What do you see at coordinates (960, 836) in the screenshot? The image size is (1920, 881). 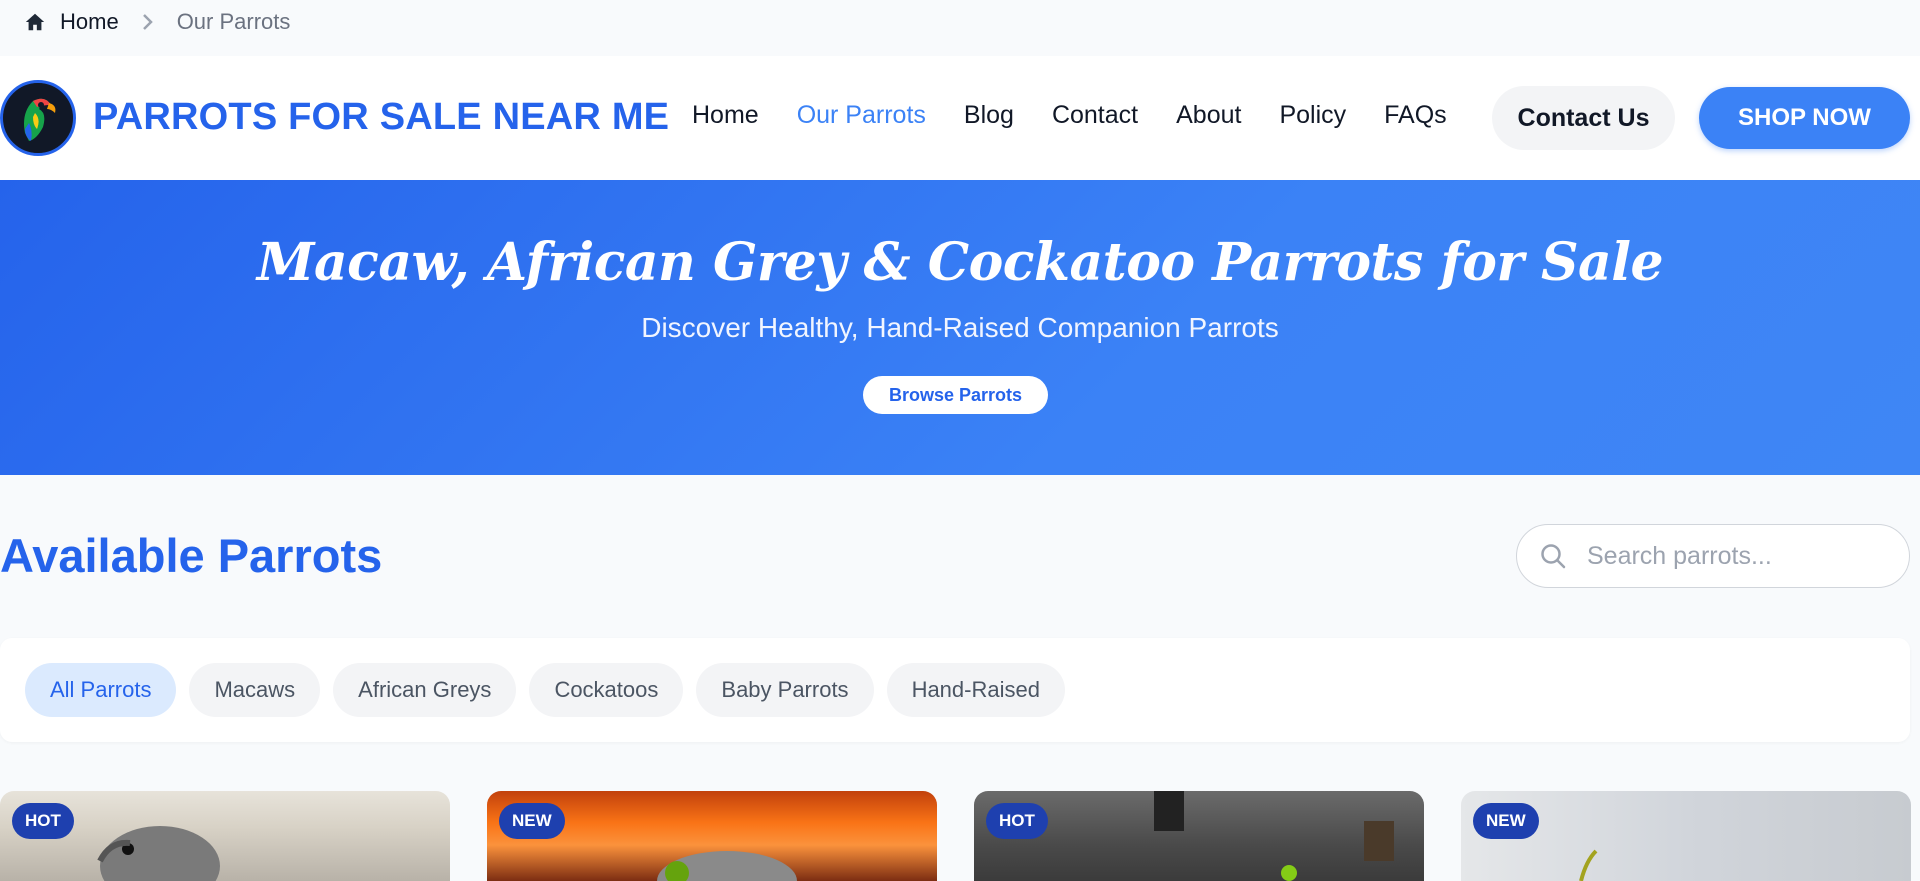 I see `parrot-grid: HOT NEW HOT NEW` at bounding box center [960, 836].